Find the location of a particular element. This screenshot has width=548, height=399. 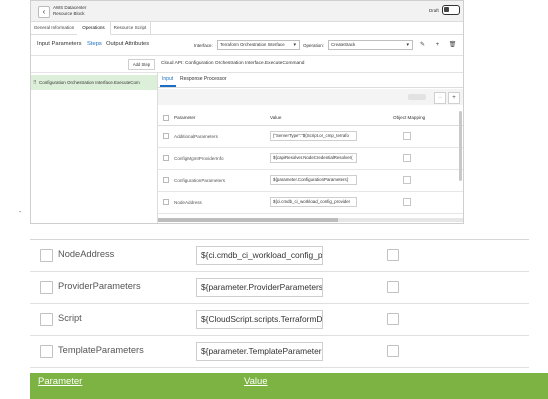

header-value: Value is located at coordinates (276, 117).